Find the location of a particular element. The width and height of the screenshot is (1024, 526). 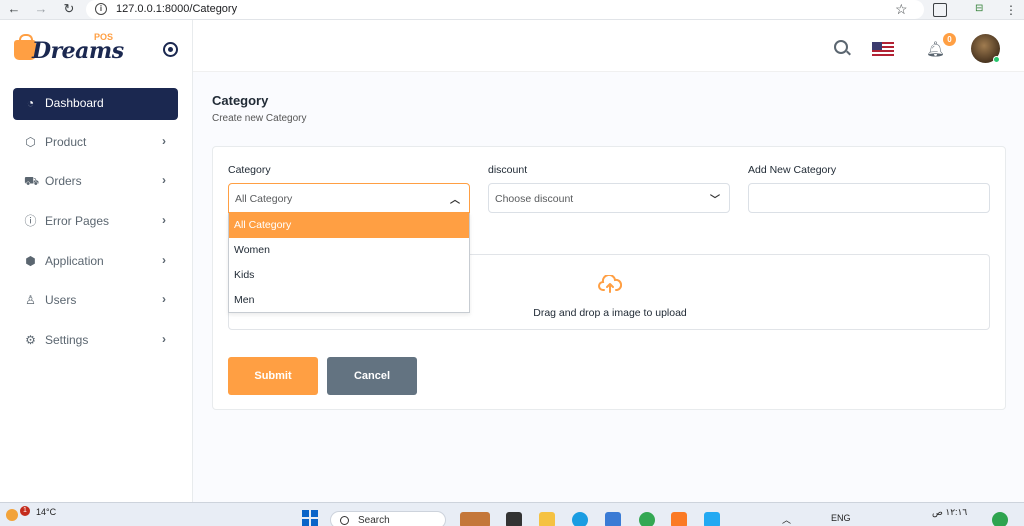

vscode-icon is located at coordinates (712, 519).